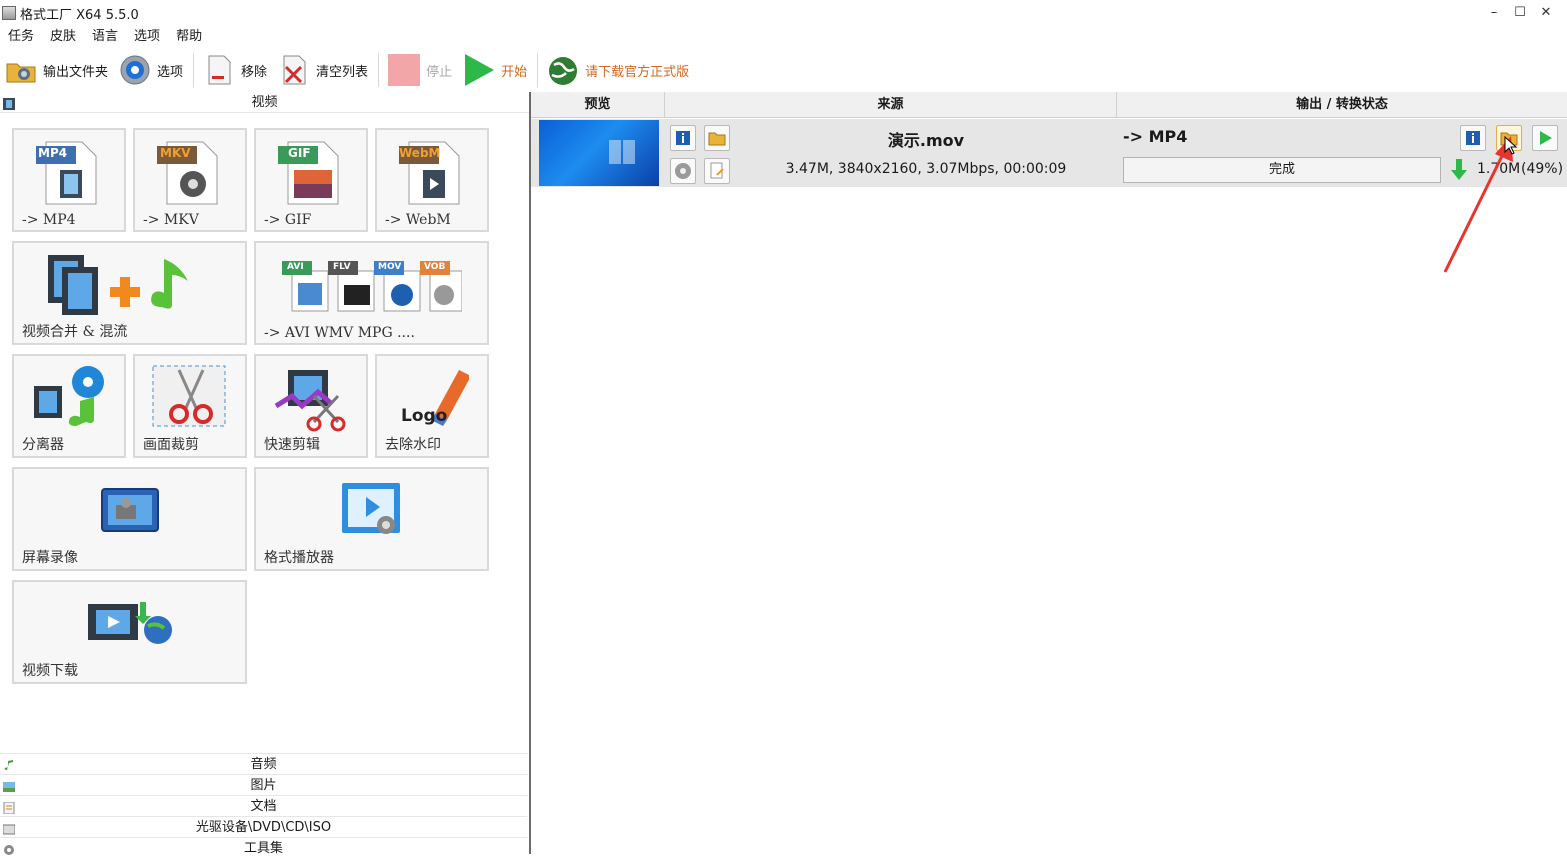 This screenshot has width=1567, height=863. I want to click on category-sections: 音频 图片 文档 光驱设备\DVD\CD\ISO 工具集, so click(263, 805).